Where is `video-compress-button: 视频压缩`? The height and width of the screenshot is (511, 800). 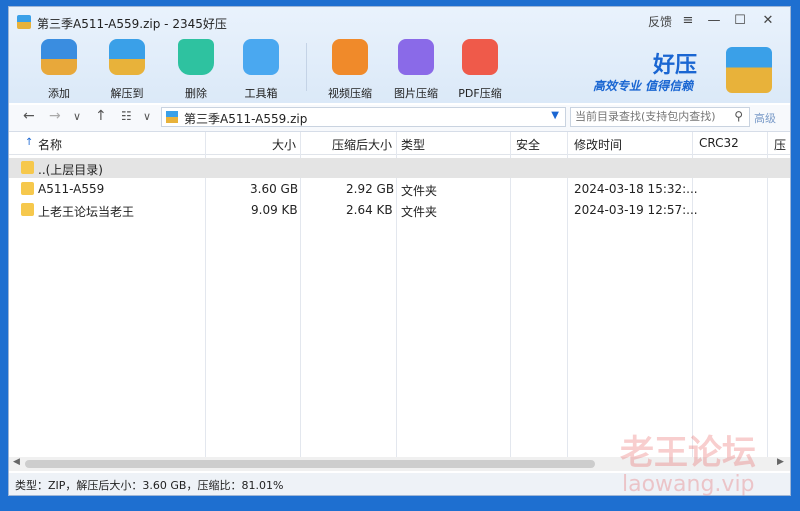
video-compress-button: 视频压缩 is located at coordinates (350, 70).